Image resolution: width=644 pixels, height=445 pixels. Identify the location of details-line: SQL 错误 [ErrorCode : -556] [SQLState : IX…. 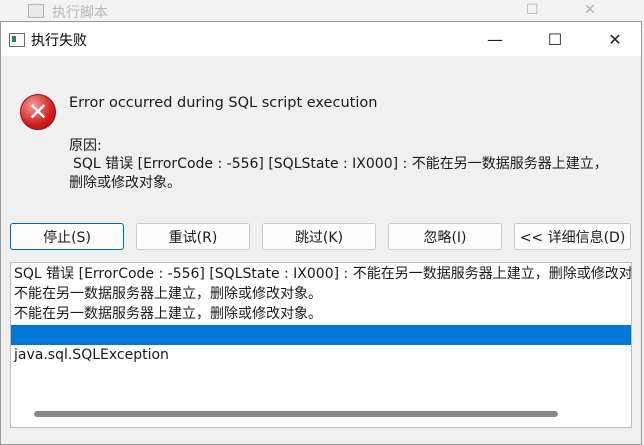
(323, 274).